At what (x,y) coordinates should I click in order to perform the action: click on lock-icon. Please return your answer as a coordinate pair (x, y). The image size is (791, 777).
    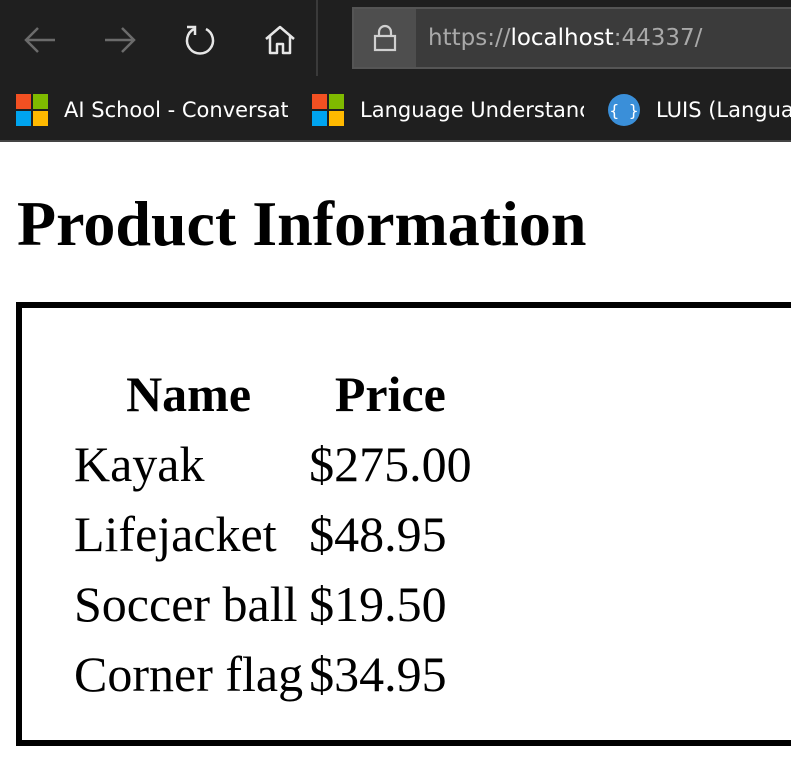
    Looking at the image, I should click on (385, 38).